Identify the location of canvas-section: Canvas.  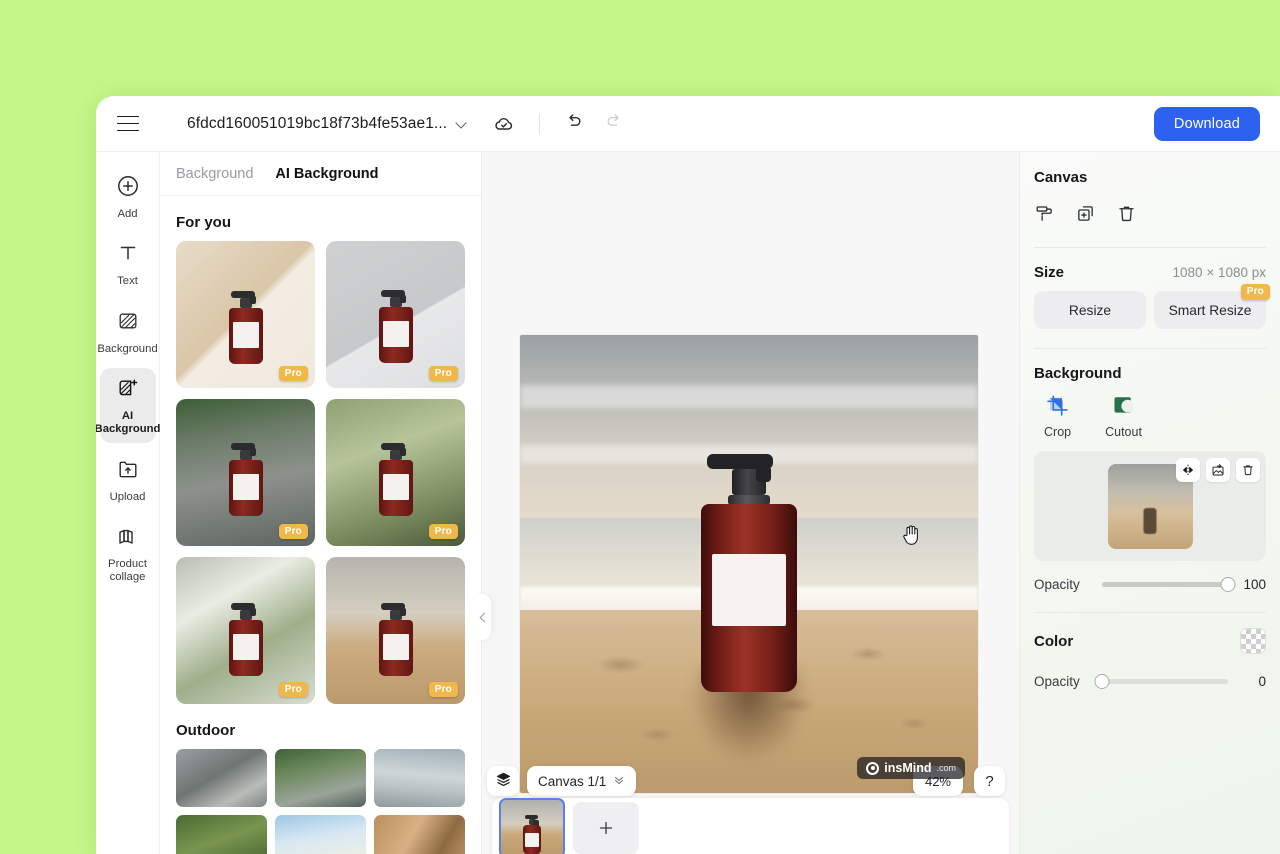
(1150, 190).